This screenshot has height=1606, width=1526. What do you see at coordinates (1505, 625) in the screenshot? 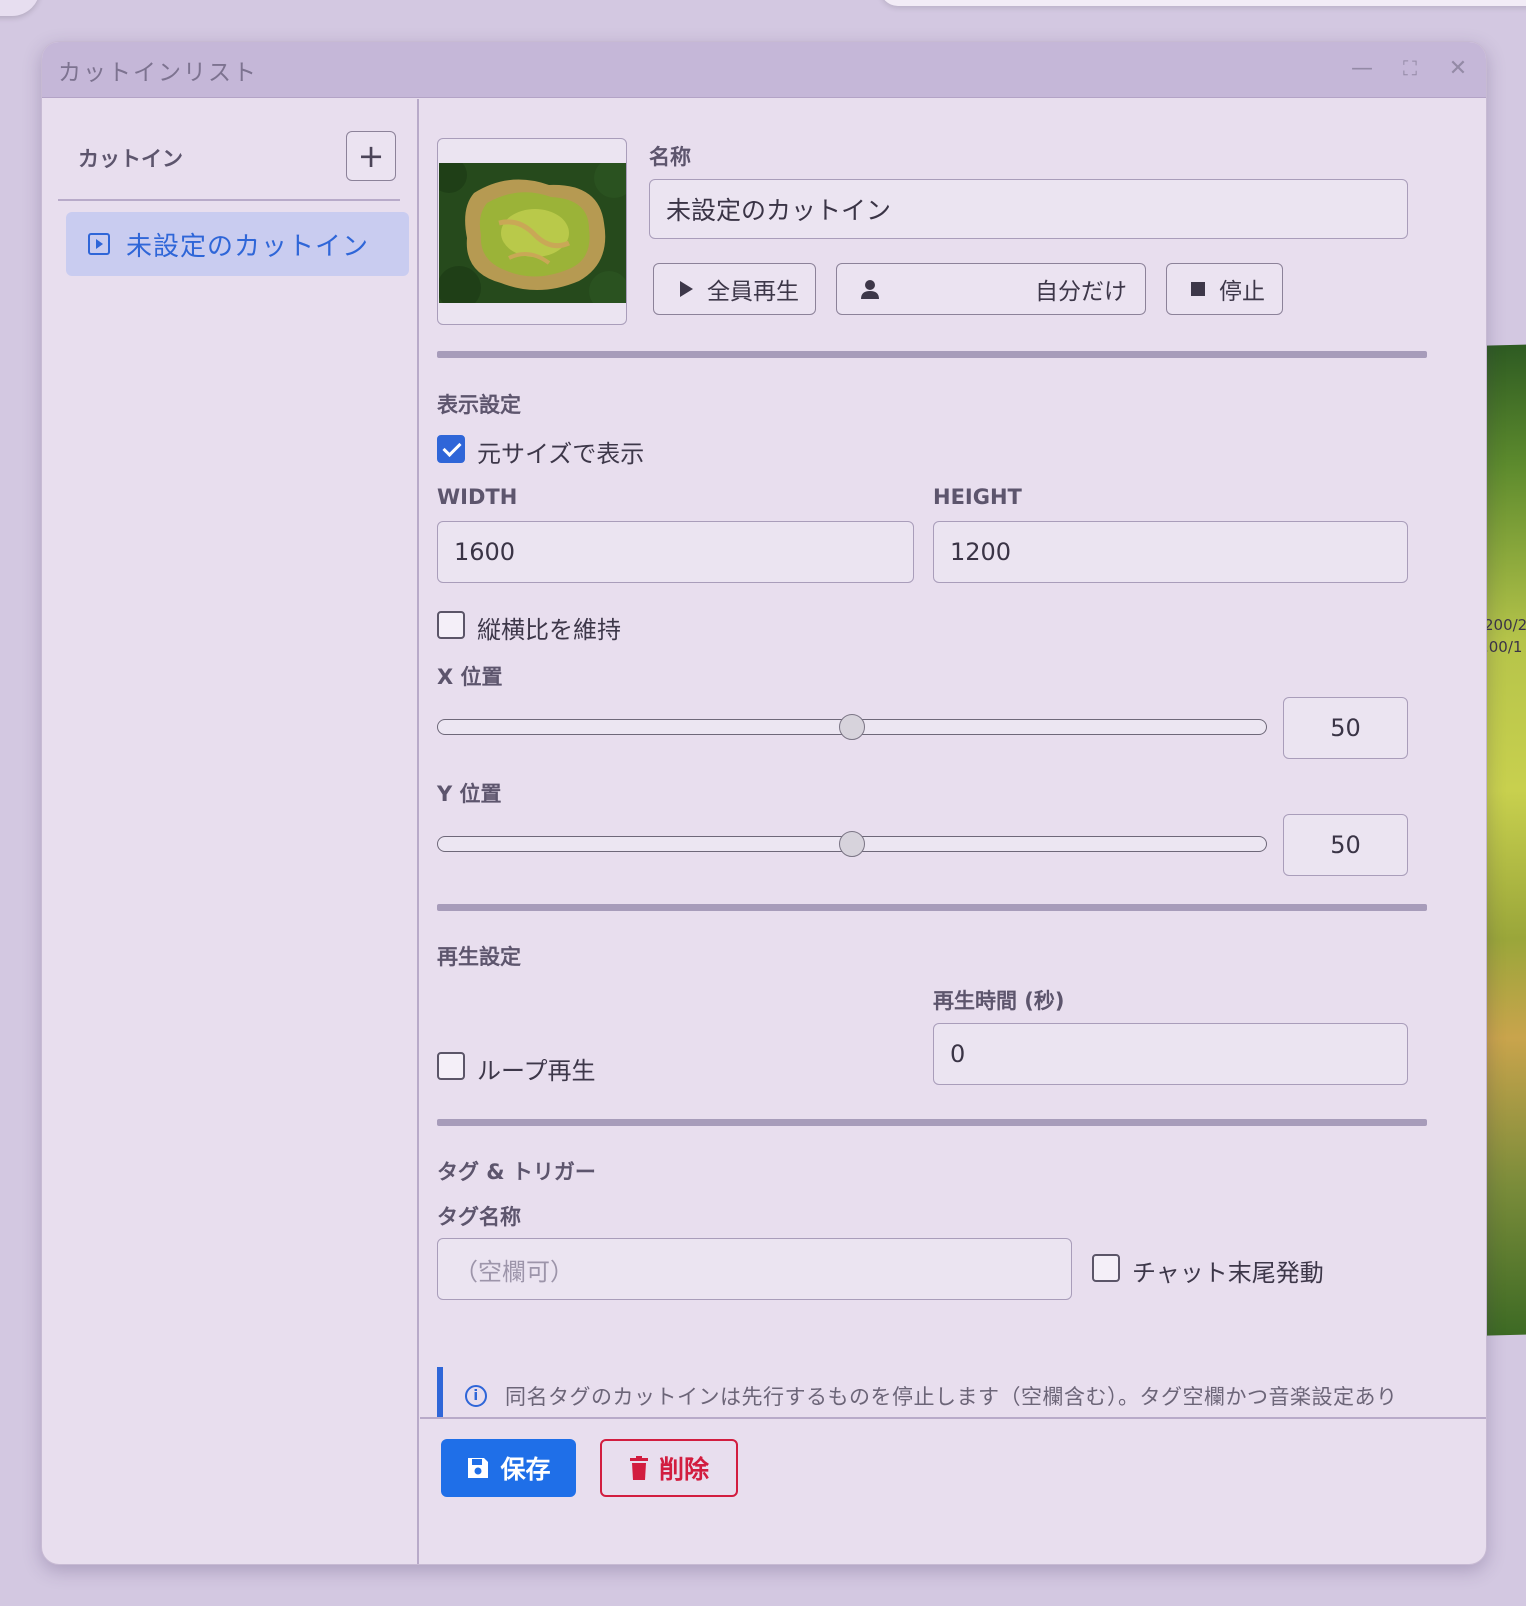
I see `background-map-text-1: 200/2` at bounding box center [1505, 625].